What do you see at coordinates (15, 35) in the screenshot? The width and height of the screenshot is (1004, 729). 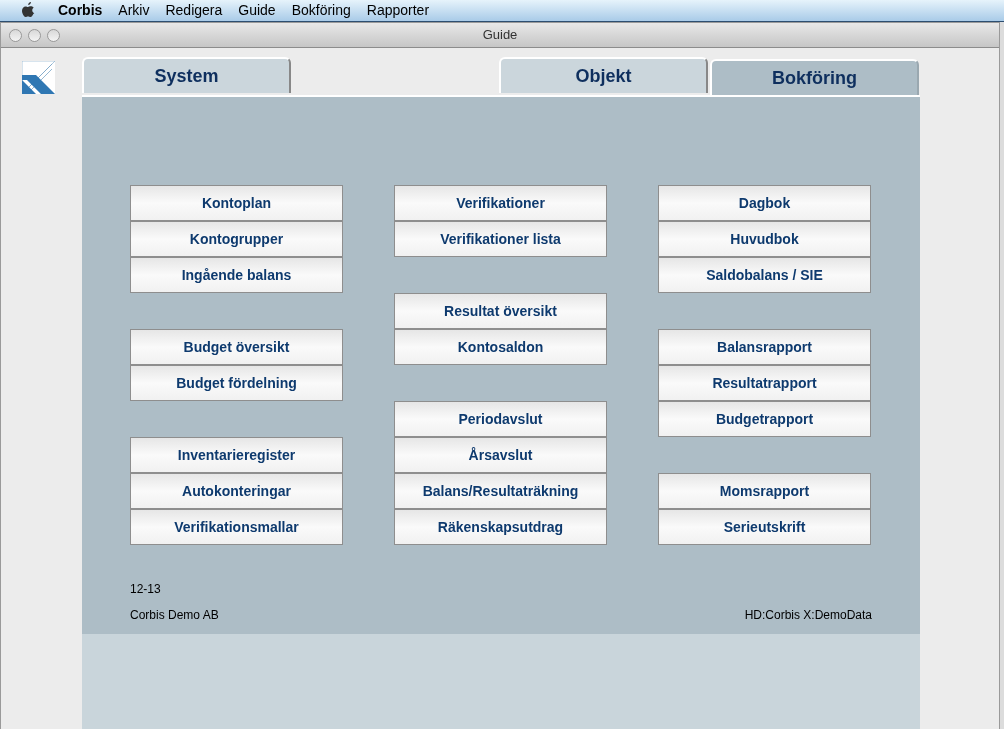 I see `close-button` at bounding box center [15, 35].